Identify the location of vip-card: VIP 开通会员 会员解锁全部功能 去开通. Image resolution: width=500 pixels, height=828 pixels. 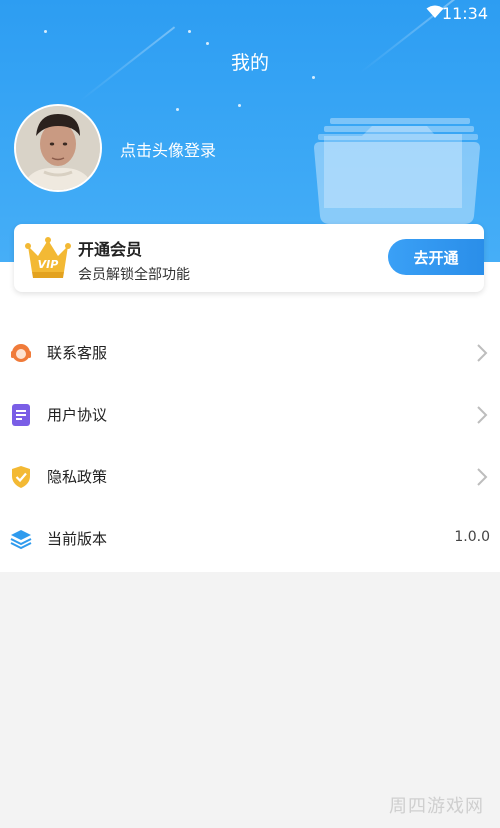
(249, 258).